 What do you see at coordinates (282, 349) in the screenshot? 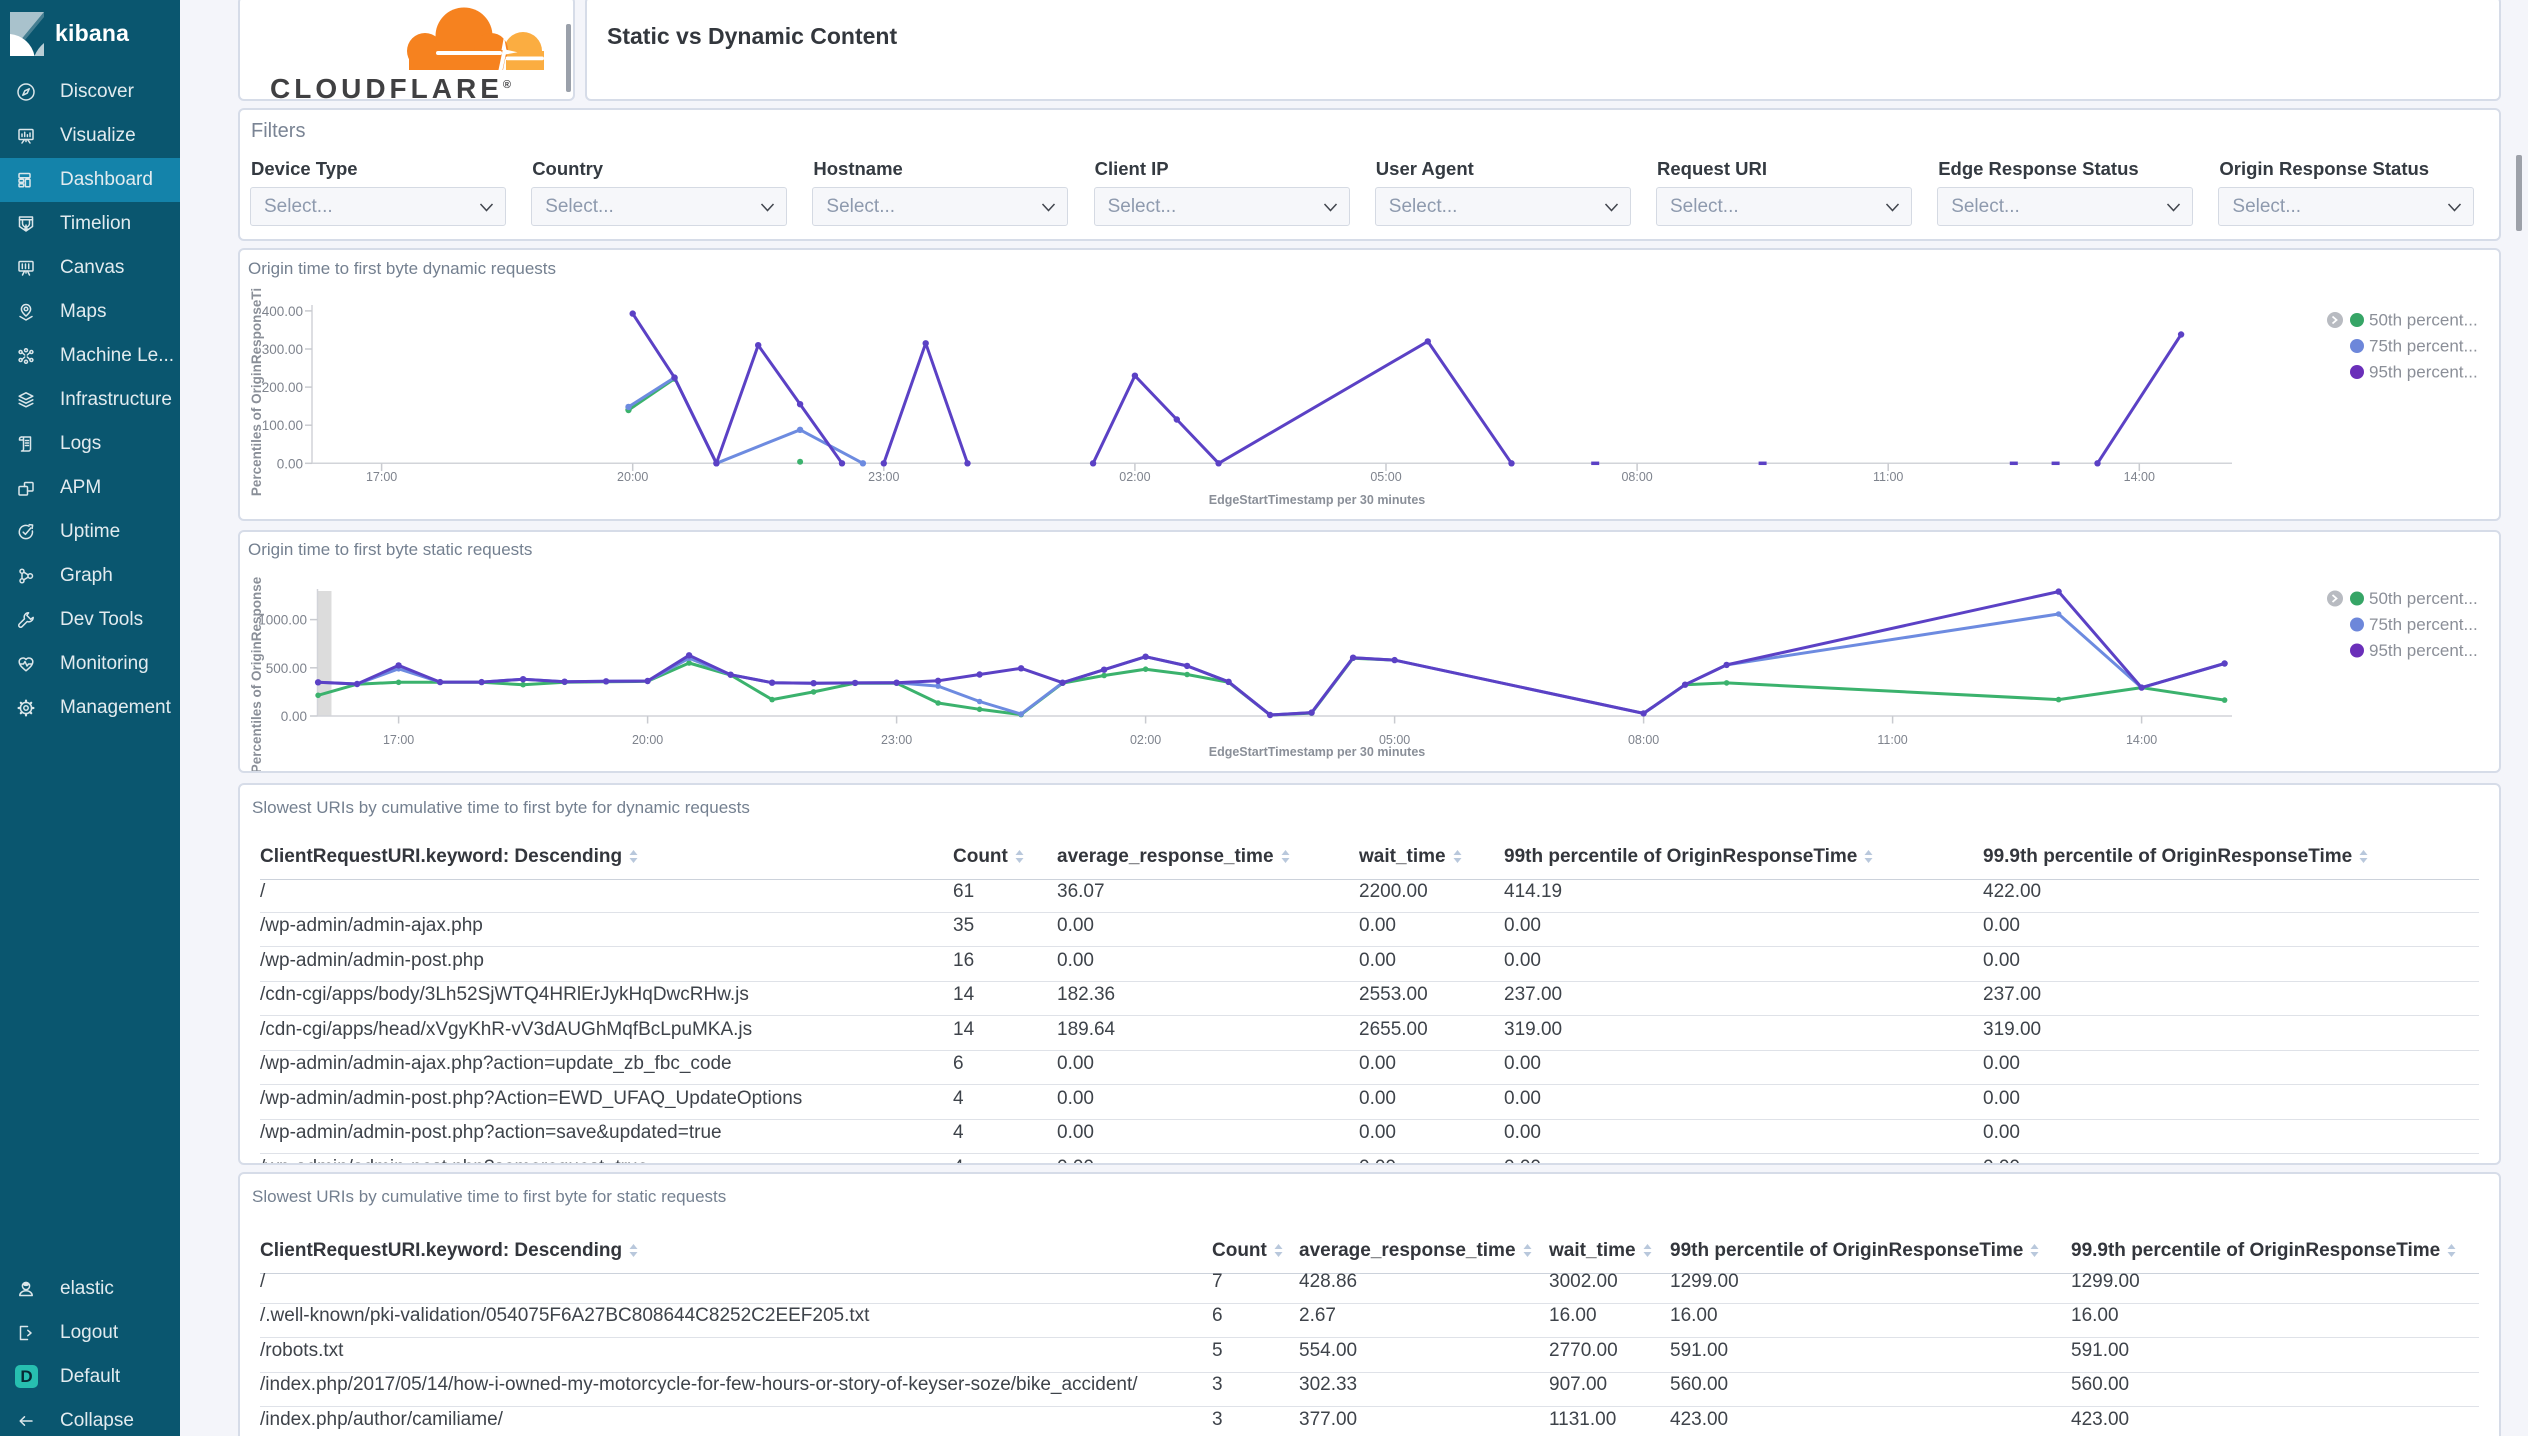
I see `svg-text: 300.00` at bounding box center [282, 349].